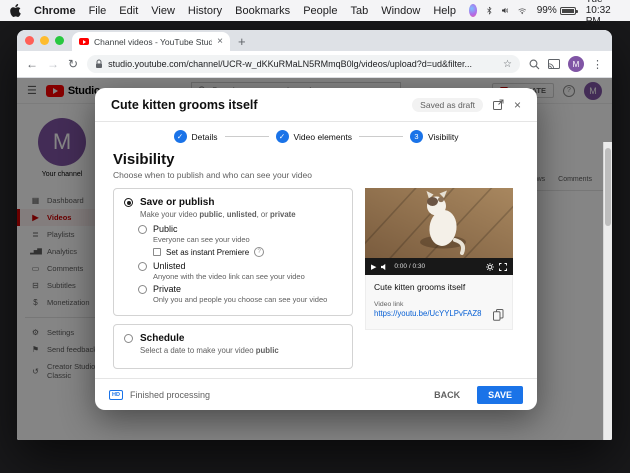  Describe the element at coordinates (416, 136) in the screenshot. I see `step-number-icon: 3` at that location.